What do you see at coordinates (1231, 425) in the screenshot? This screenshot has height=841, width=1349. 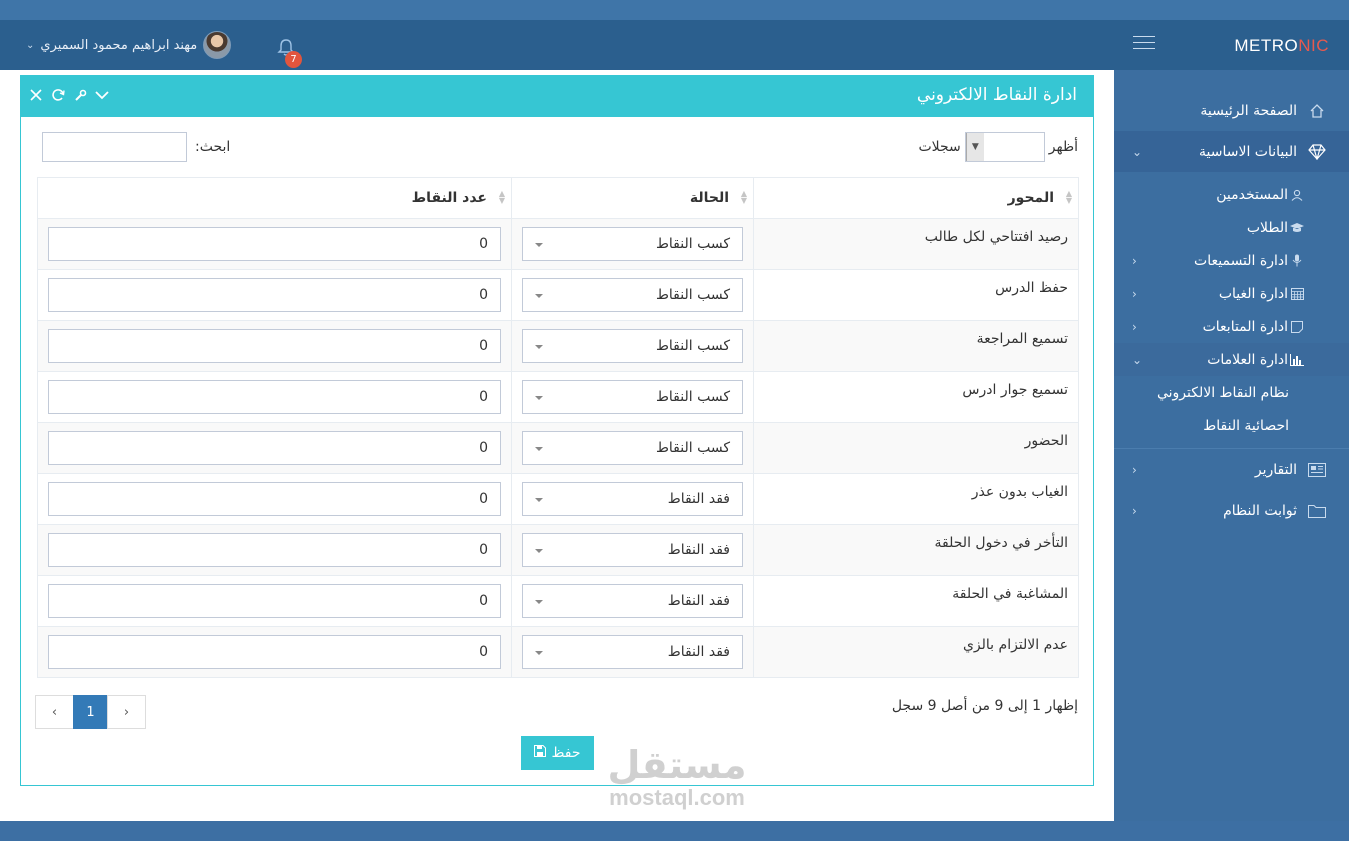 I see `sidebar-item-points-stats: احصائية النقاط` at bounding box center [1231, 425].